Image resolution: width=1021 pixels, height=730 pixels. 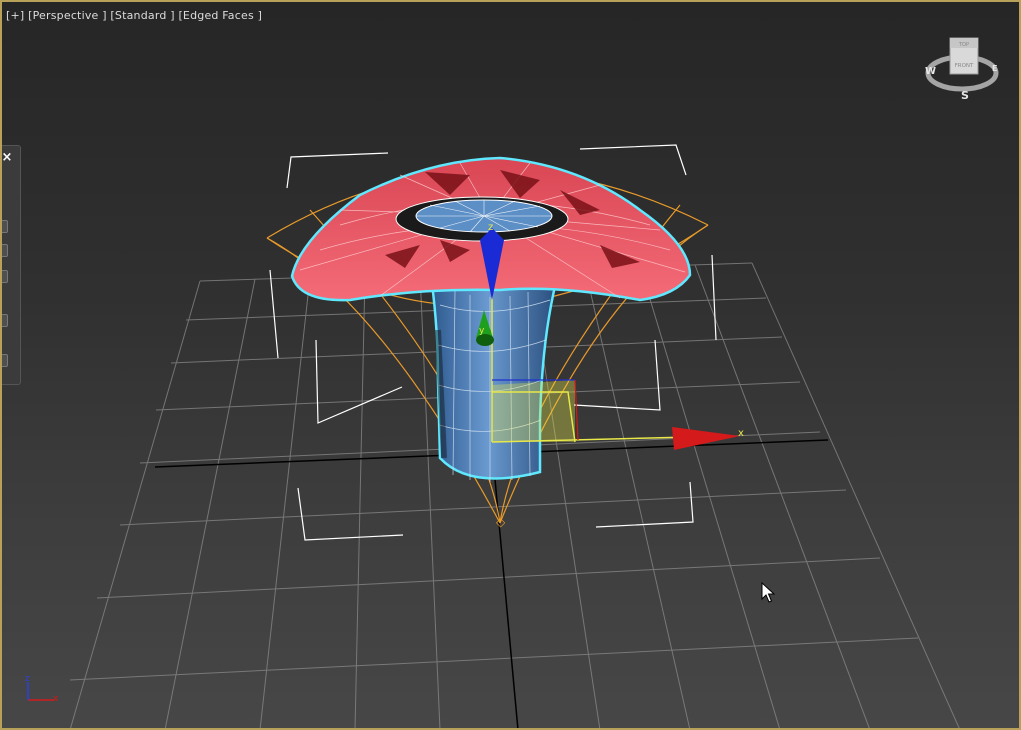 I want to click on viewcube: TOP FRONT W E S, so click(x=962, y=69).